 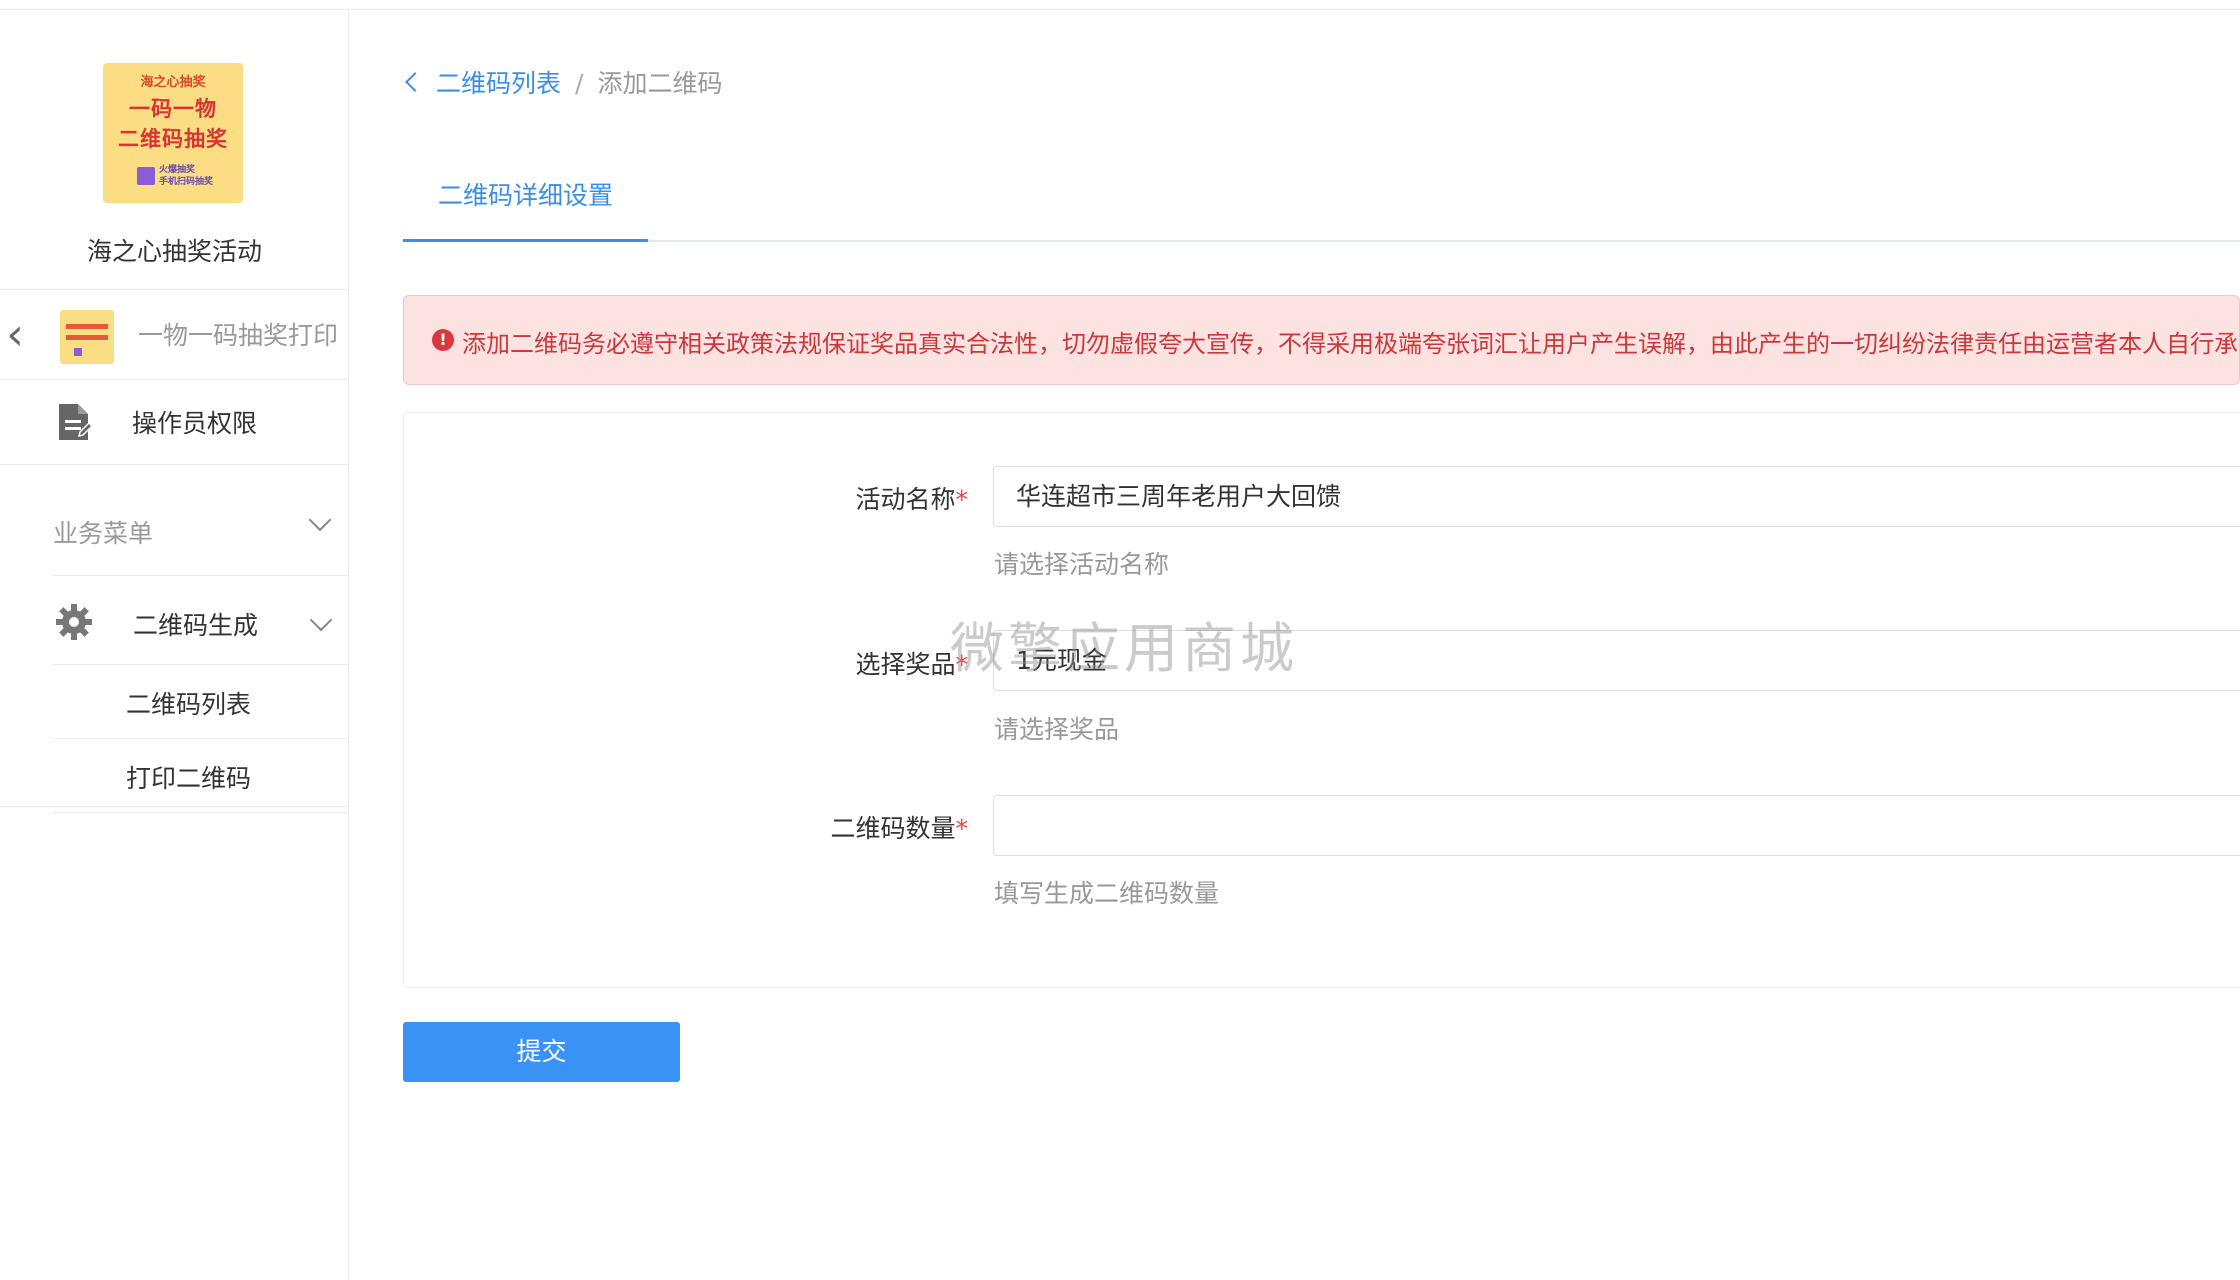 What do you see at coordinates (75, 422) in the screenshot?
I see `document-icon` at bounding box center [75, 422].